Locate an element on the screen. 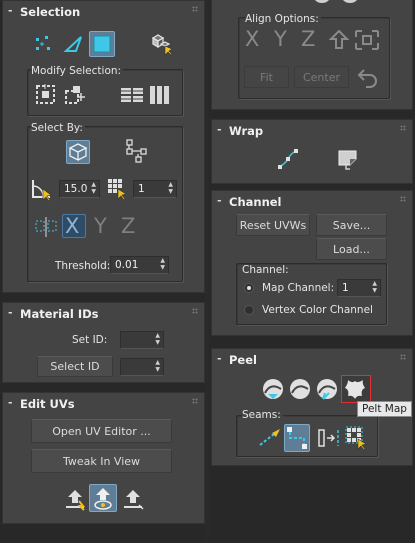 The width and height of the screenshot is (415, 543). quick-peel-icon is located at coordinates (273, 389).